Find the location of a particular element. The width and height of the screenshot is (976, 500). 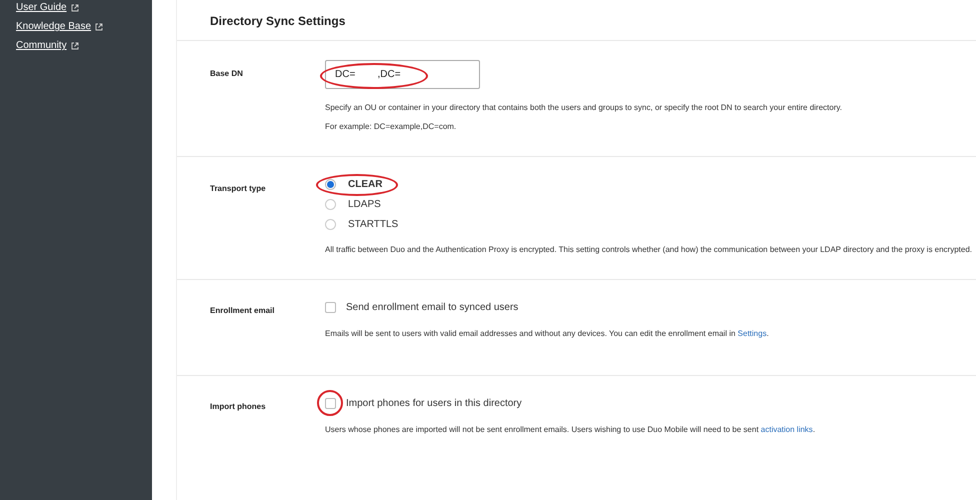

help-link: Settings is located at coordinates (752, 333).